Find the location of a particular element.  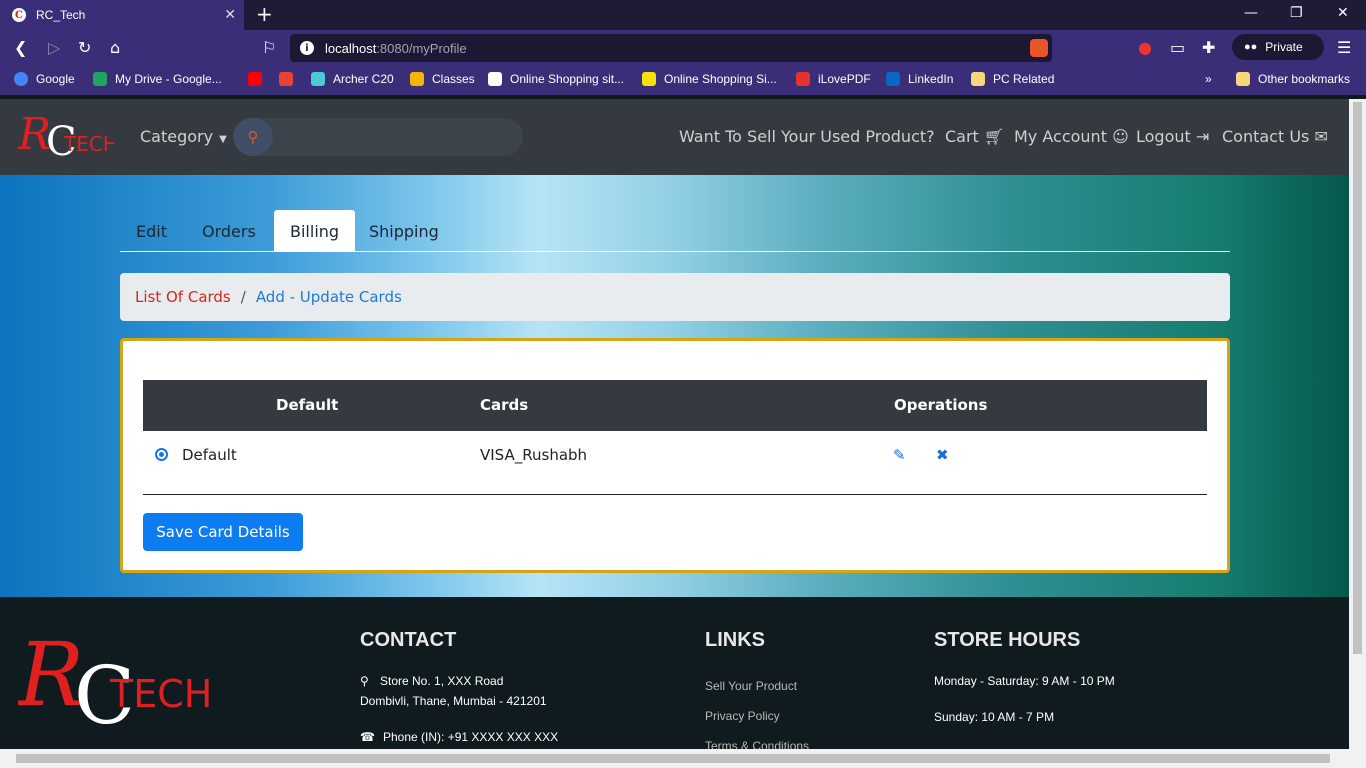

site-info-icon: i is located at coordinates (307, 48).